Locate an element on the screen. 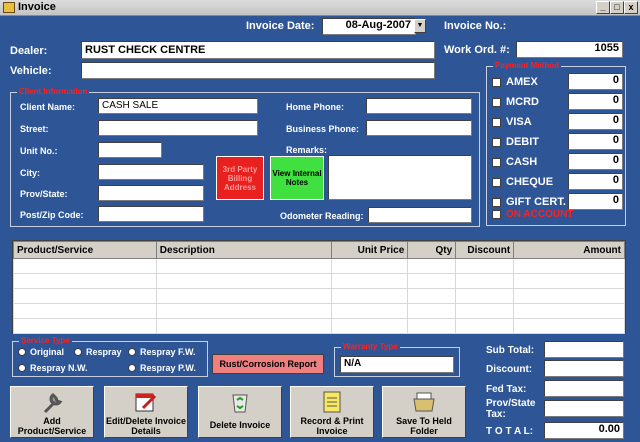  vehicle-label: Vehicle: is located at coordinates (31, 71).